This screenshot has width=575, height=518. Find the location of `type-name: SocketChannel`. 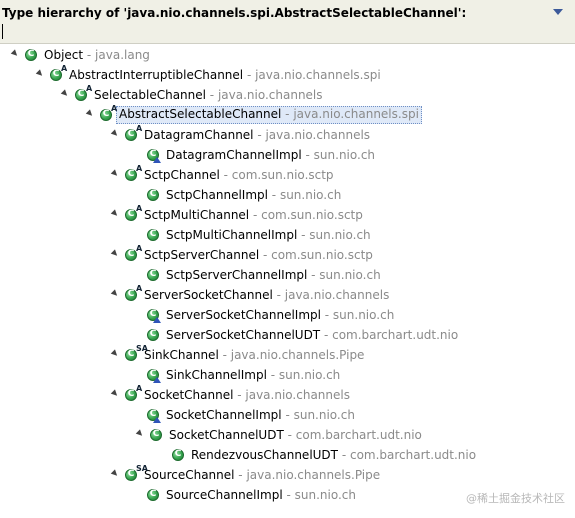

type-name: SocketChannel is located at coordinates (189, 395).